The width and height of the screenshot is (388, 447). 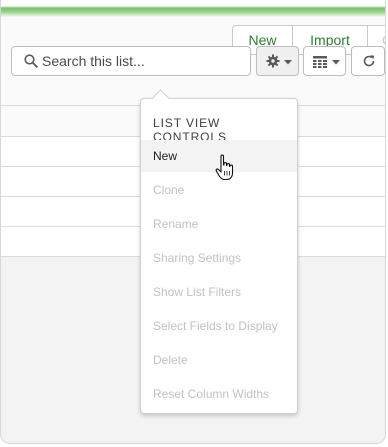 I want to click on display-as-button, so click(x=324, y=61).